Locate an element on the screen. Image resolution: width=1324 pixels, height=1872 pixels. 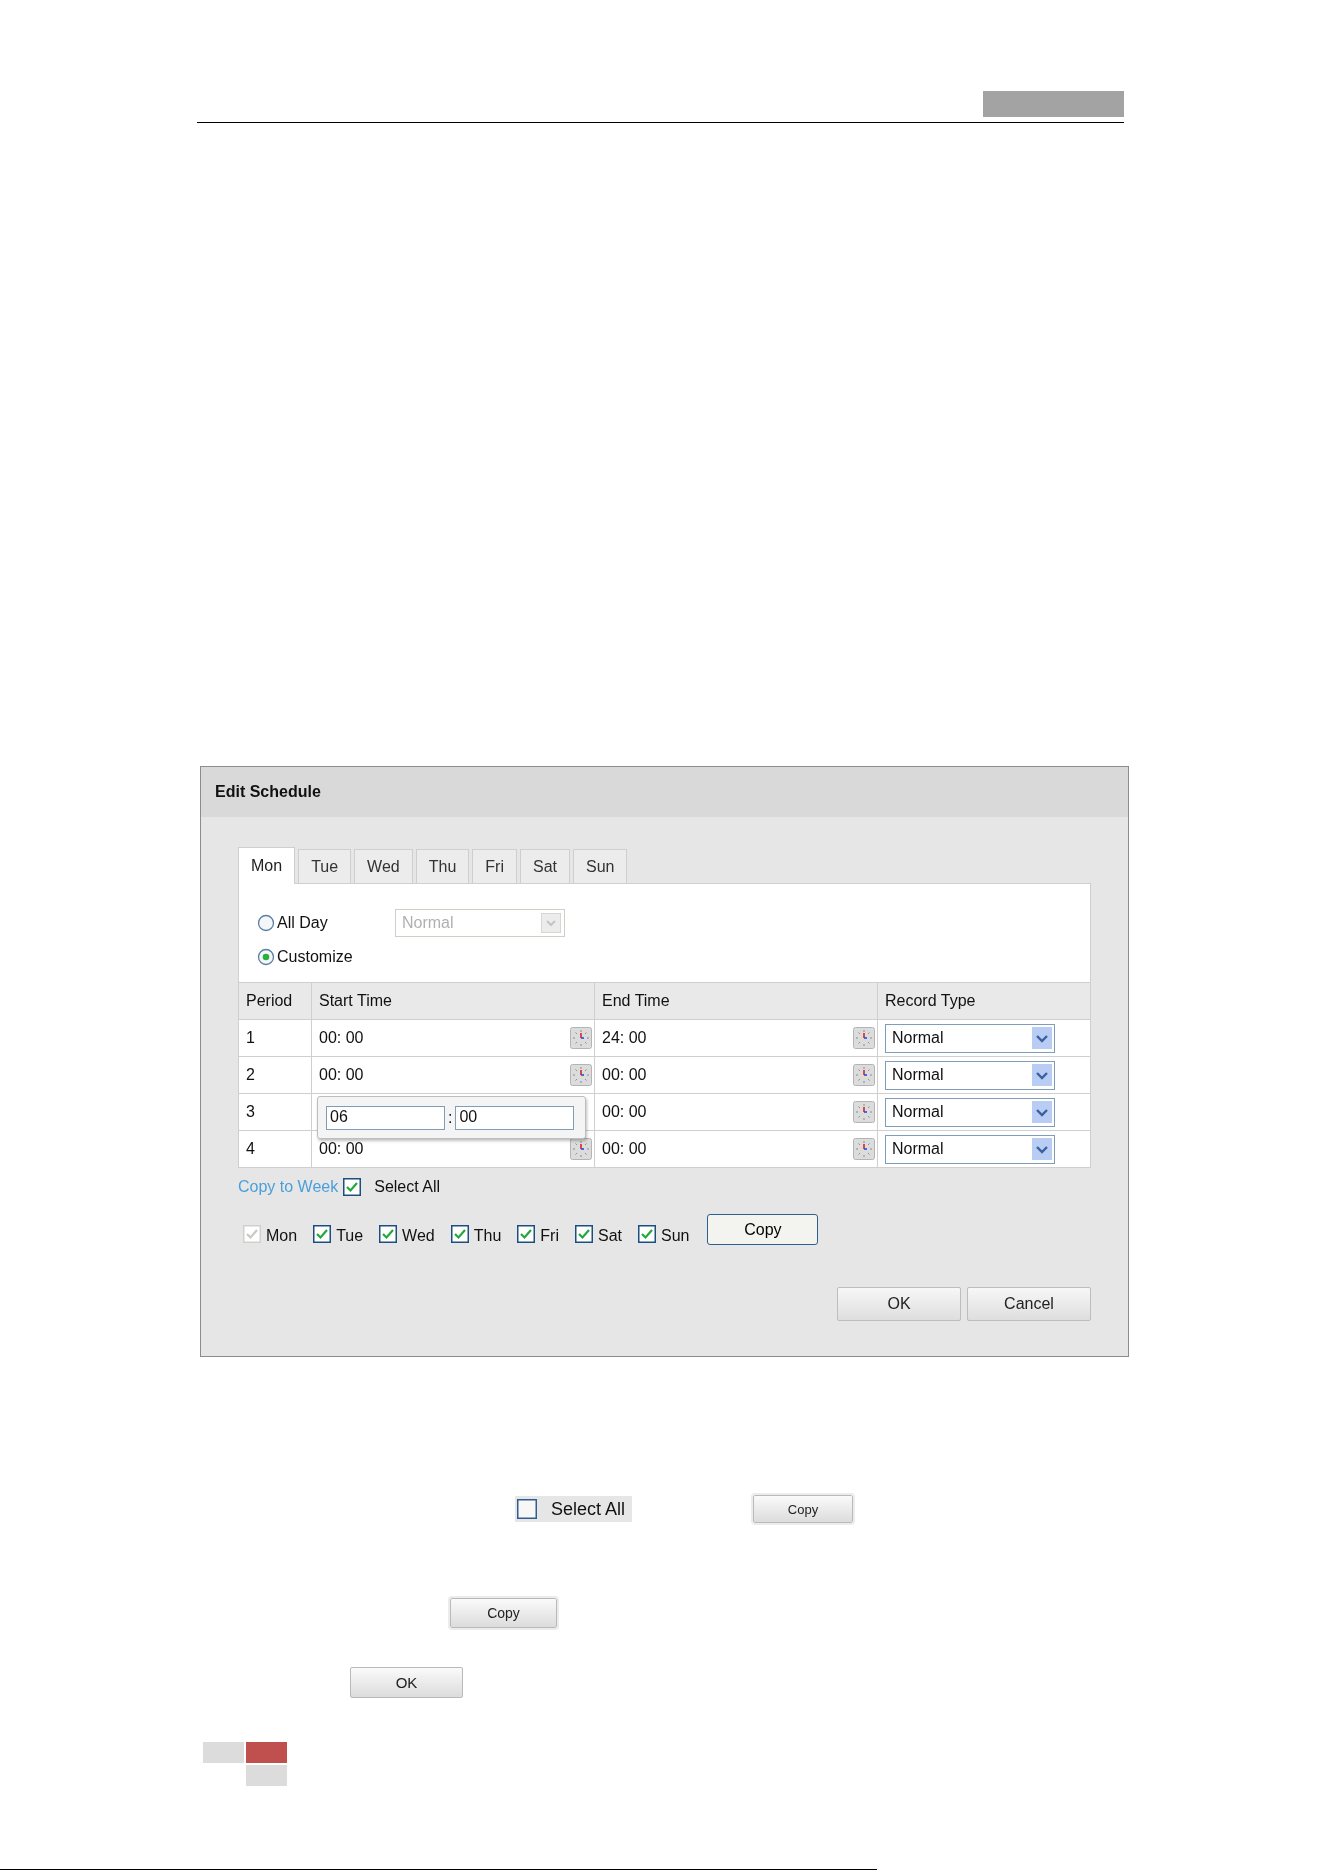
column-header: Record Type is located at coordinates (983, 1001).